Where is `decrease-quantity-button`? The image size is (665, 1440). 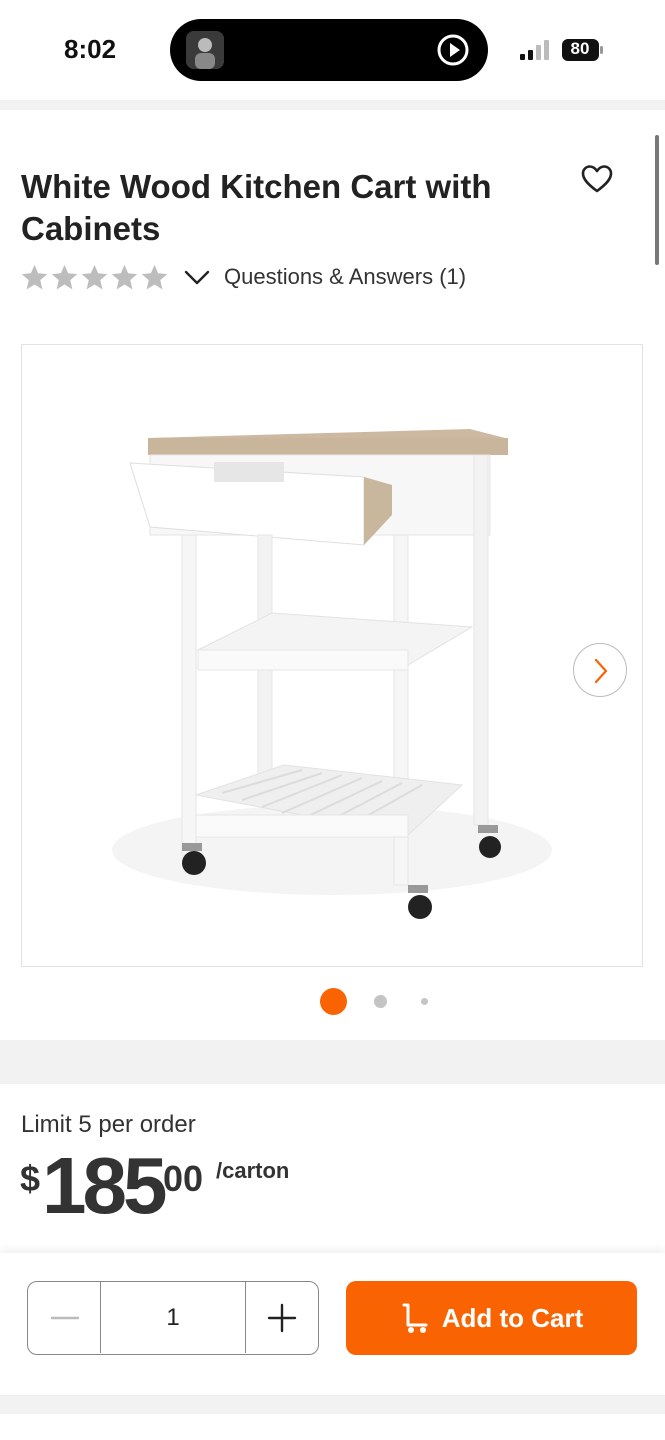
decrease-quantity-button is located at coordinates (64, 1317).